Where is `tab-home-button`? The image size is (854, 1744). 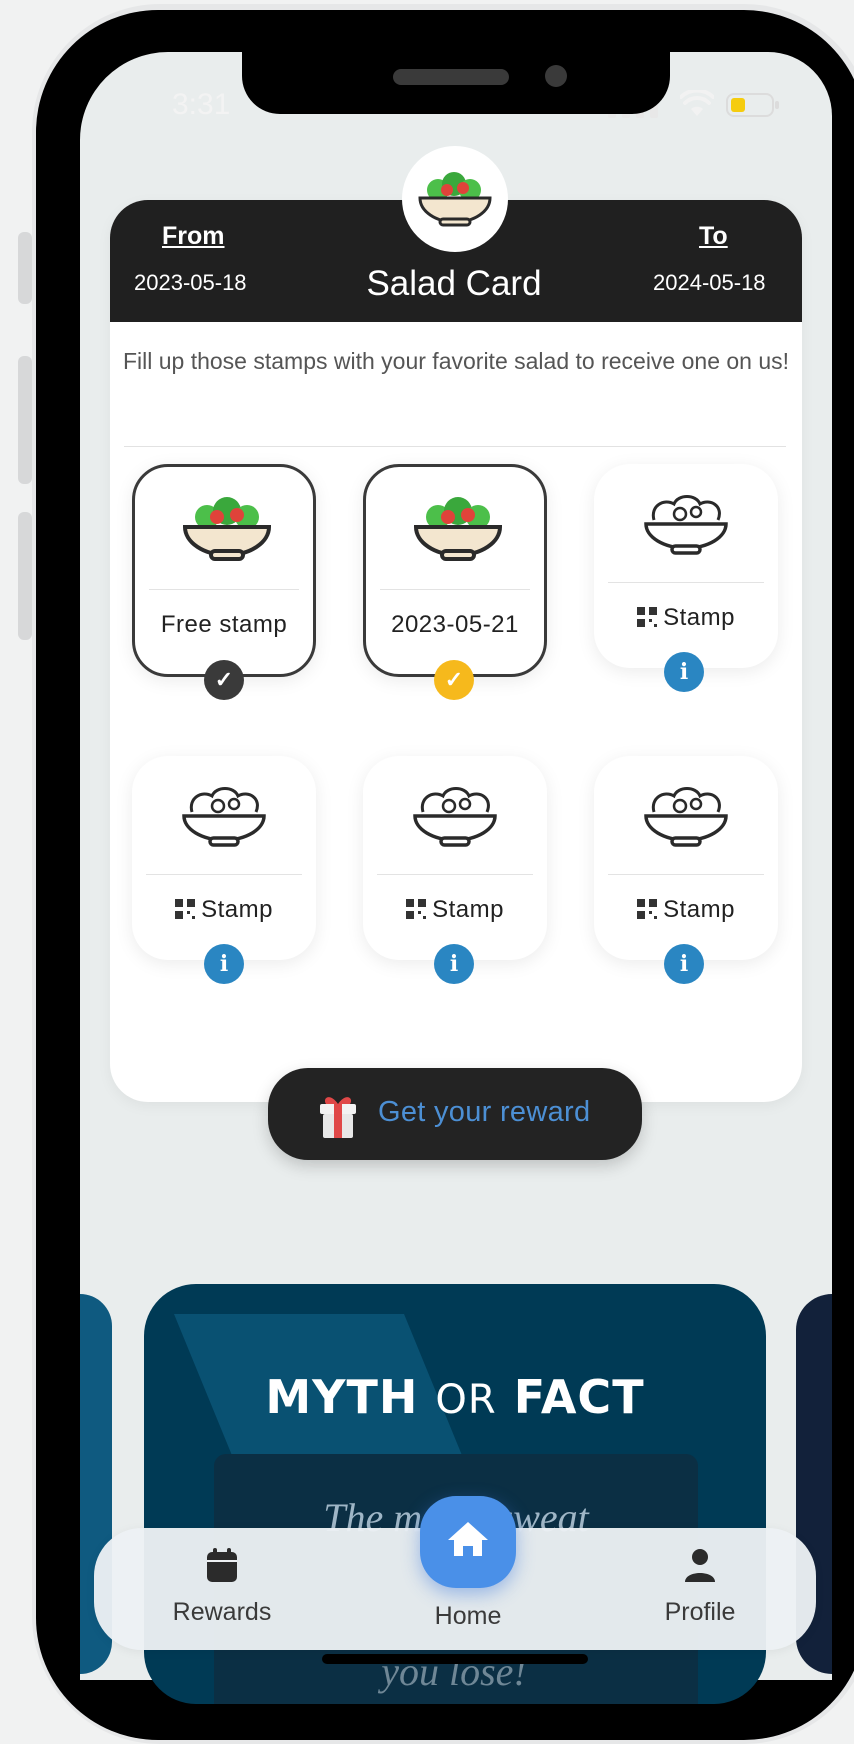
tab-home-button is located at coordinates (468, 1542).